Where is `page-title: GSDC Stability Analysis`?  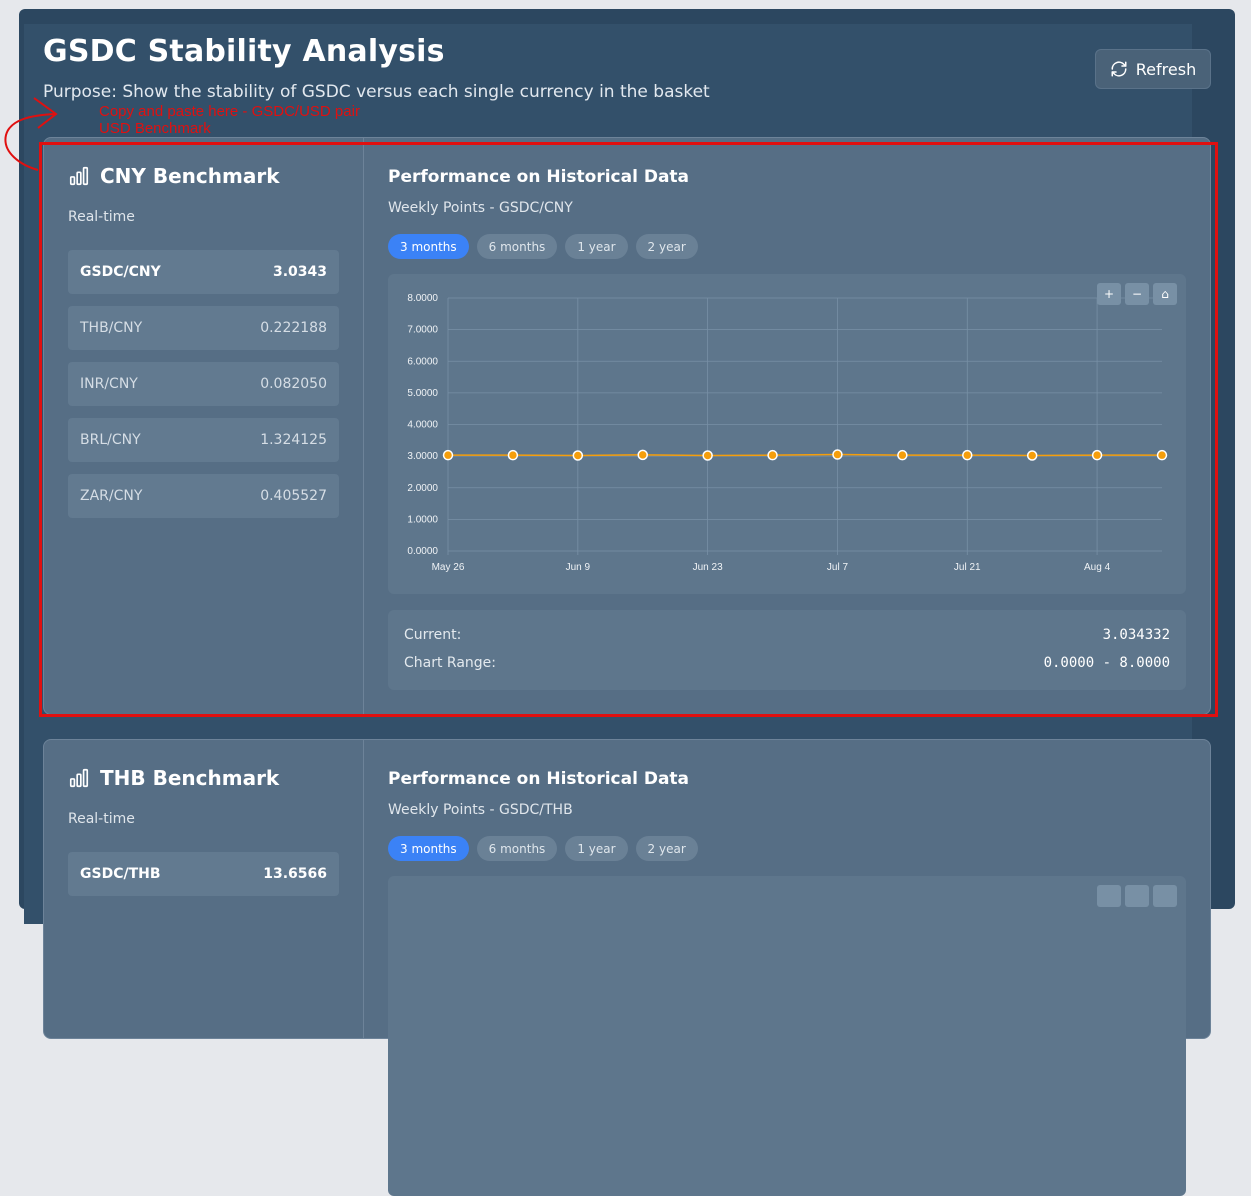
page-title: GSDC Stability Analysis is located at coordinates (244, 51).